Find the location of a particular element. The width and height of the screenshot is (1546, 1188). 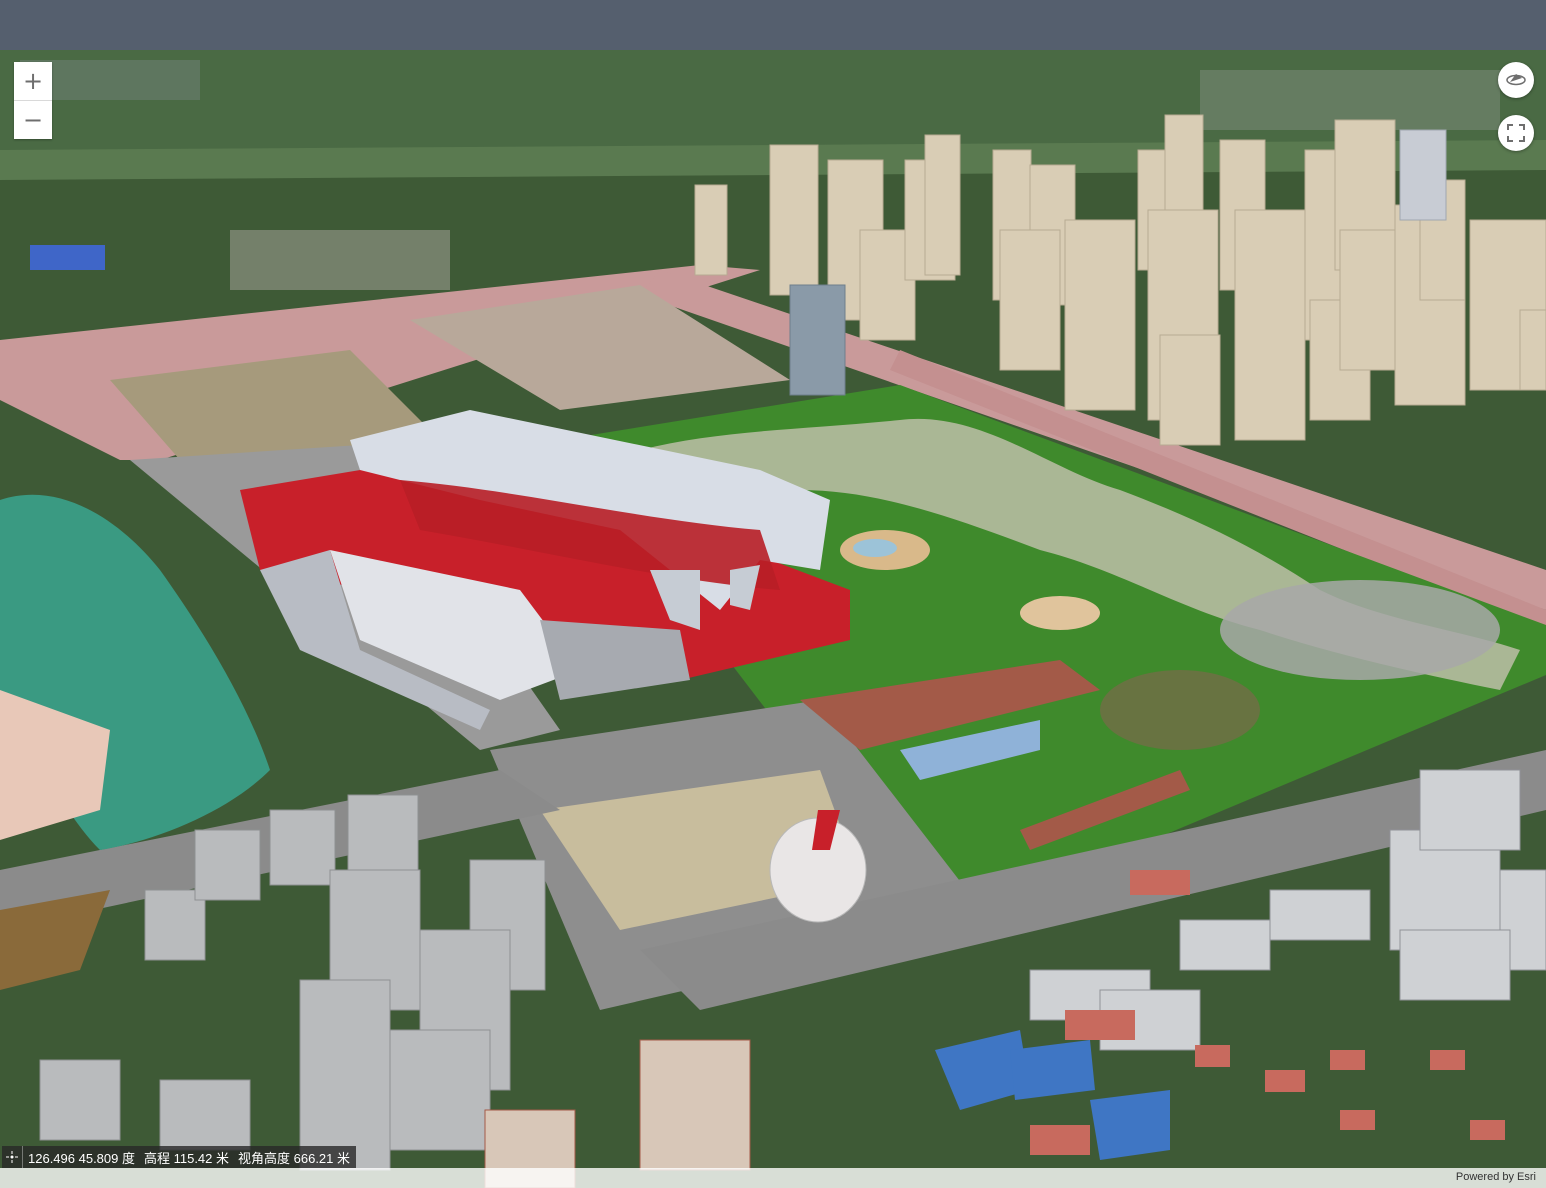

gray-paved-area is located at coordinates (1360, 630).